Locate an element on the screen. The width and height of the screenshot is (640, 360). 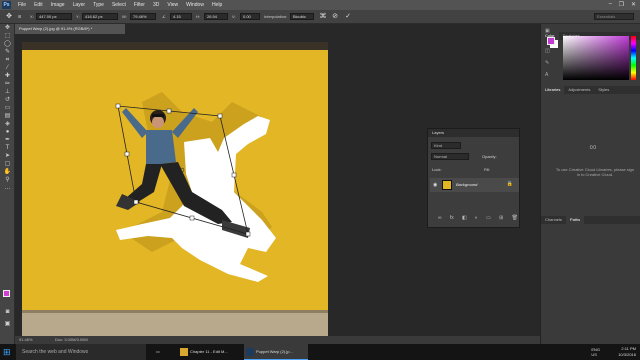
trash-icon: 🗑 is located at coordinates (515, 218).